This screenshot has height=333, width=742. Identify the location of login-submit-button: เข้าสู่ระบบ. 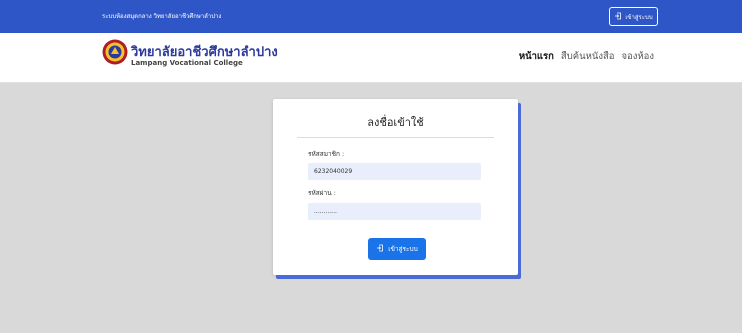
(397, 249).